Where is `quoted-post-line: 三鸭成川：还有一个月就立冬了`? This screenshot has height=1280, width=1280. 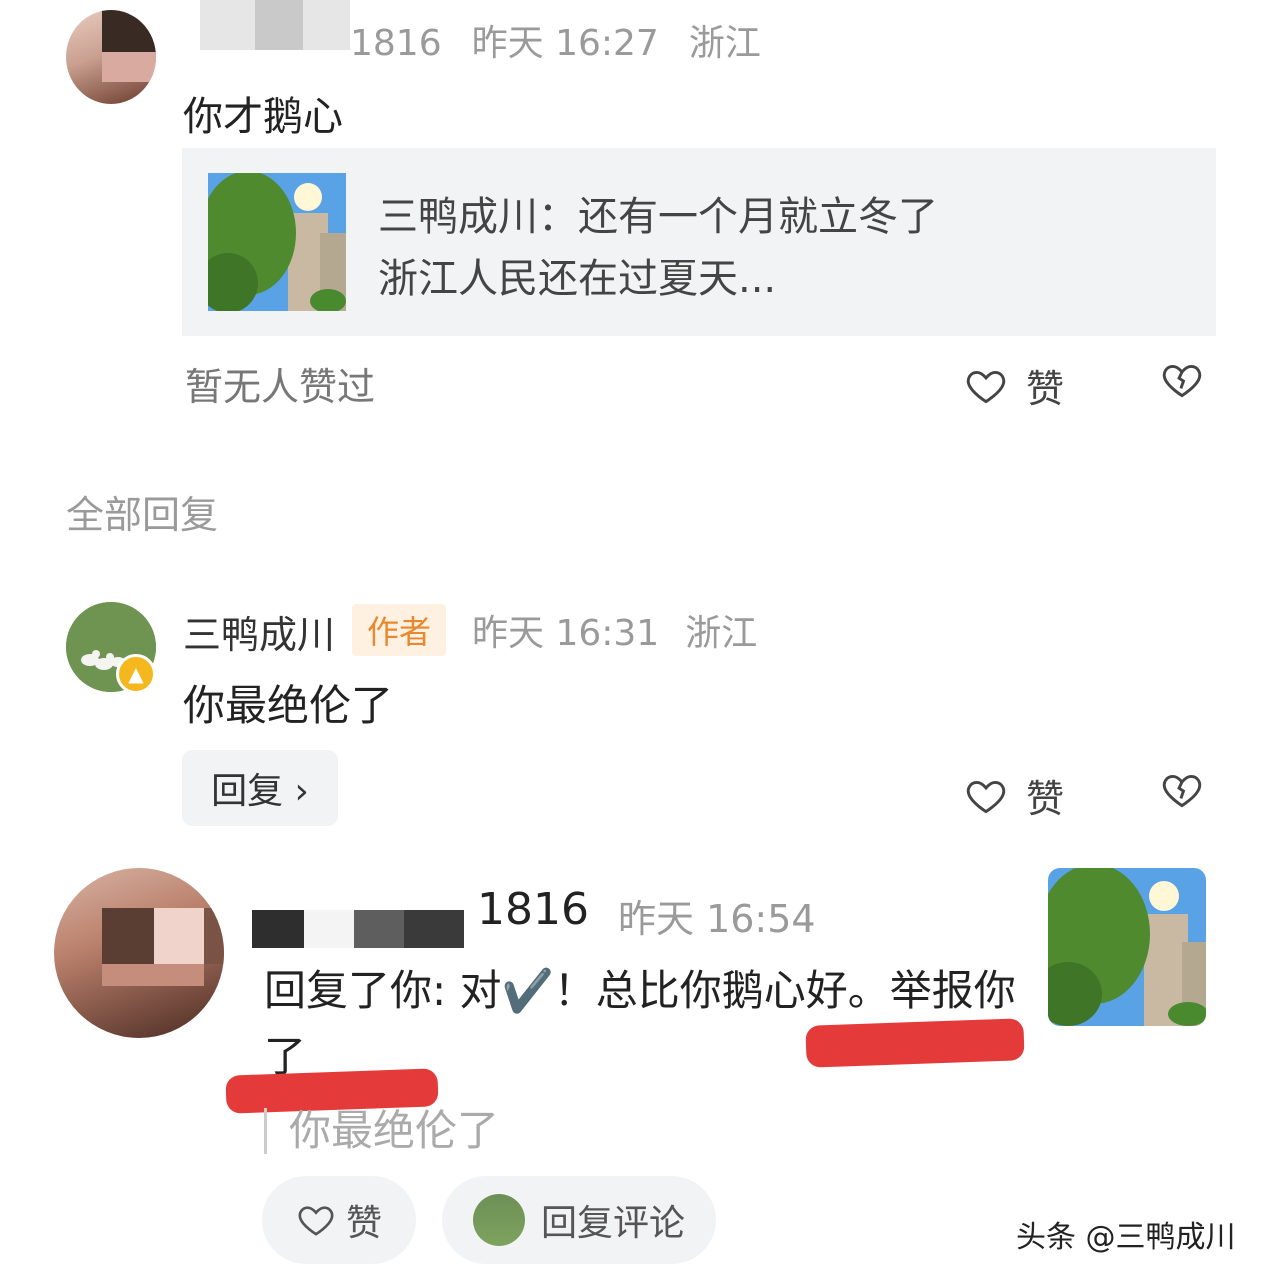
quoted-post-line: 三鸭成川：还有一个月就立冬了 is located at coordinates (658, 217).